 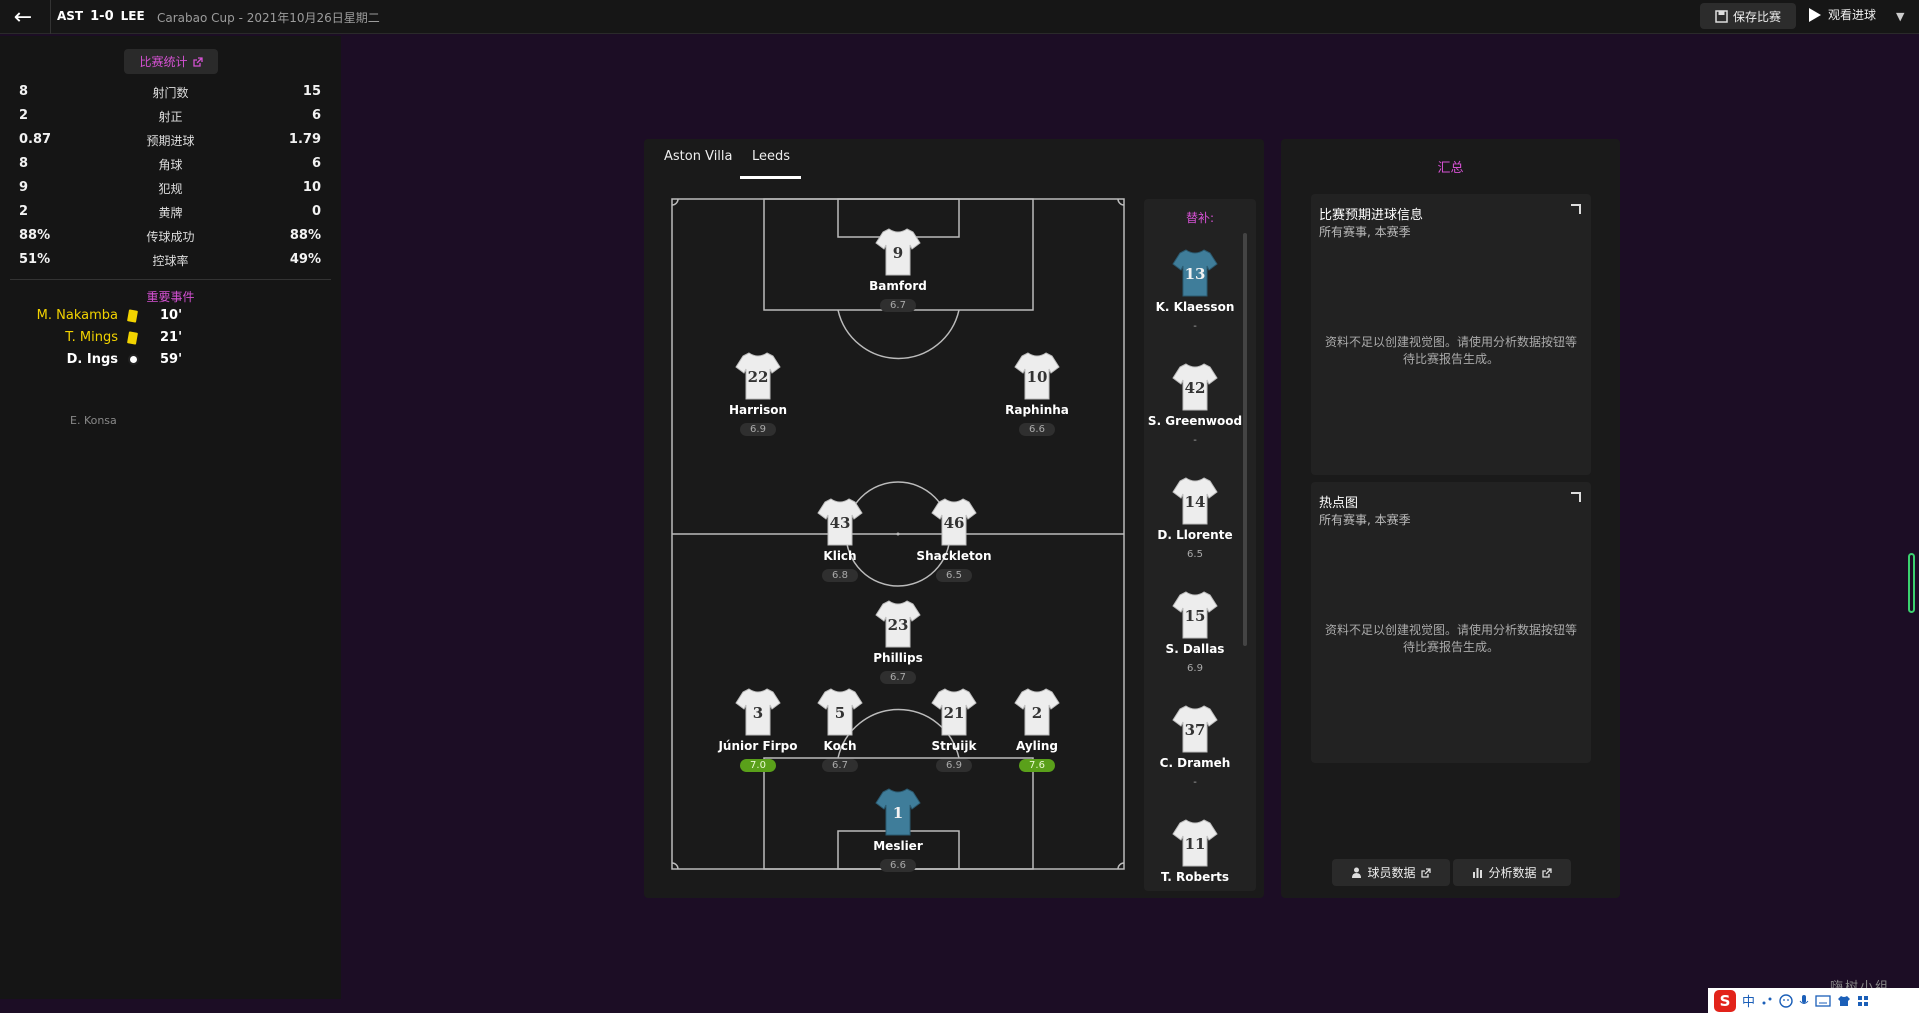 What do you see at coordinates (23, 17) in the screenshot?
I see `back-arrow-icon: ←` at bounding box center [23, 17].